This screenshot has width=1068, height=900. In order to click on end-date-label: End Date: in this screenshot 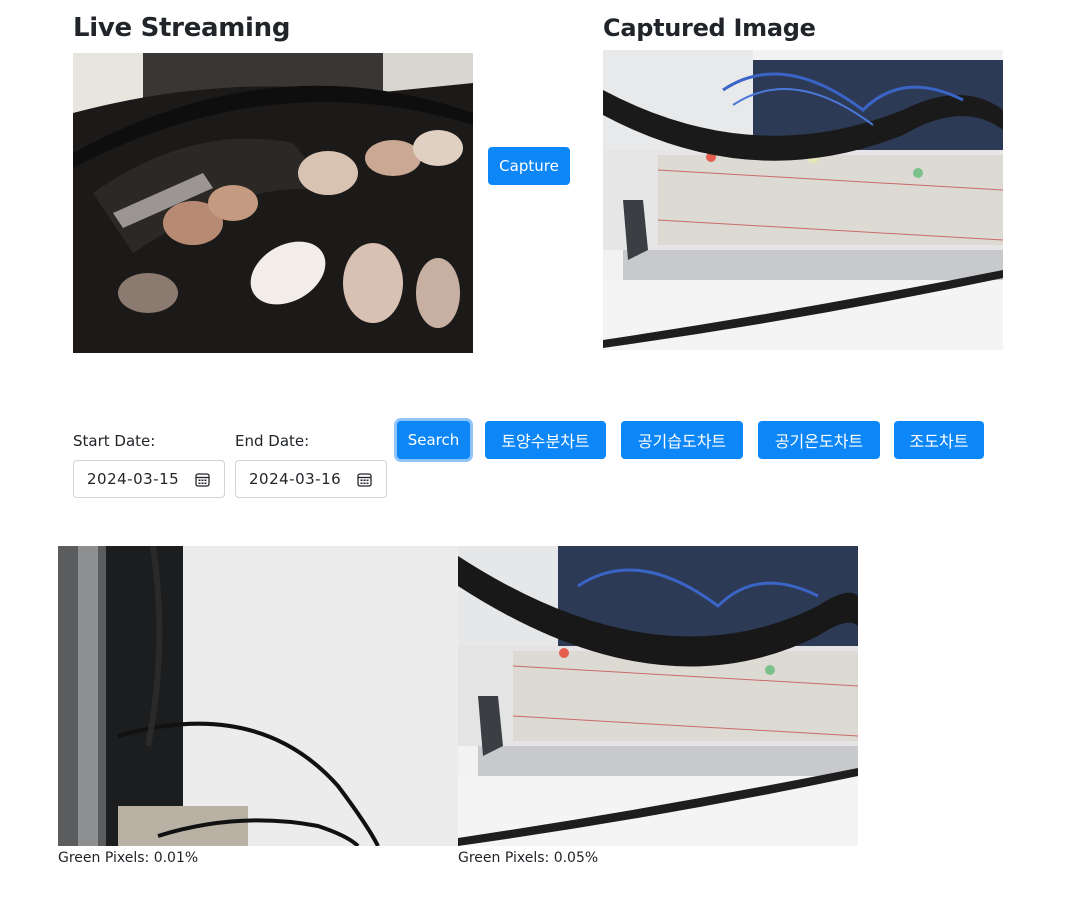, I will do `click(272, 441)`.